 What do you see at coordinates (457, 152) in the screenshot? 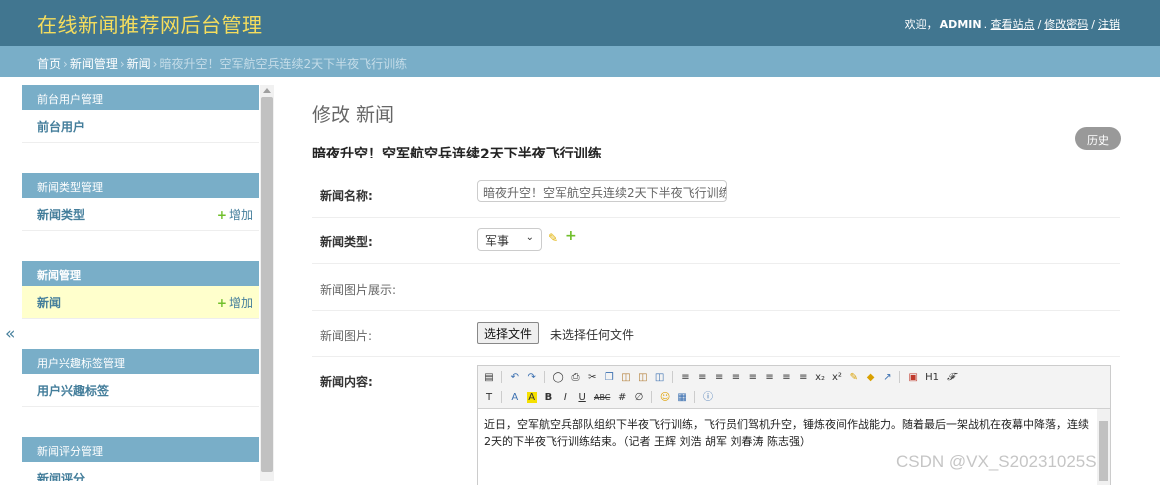
I see `object-title: 暗夜升空！空军航空兵连续2天下半夜飞行训练` at bounding box center [457, 152].